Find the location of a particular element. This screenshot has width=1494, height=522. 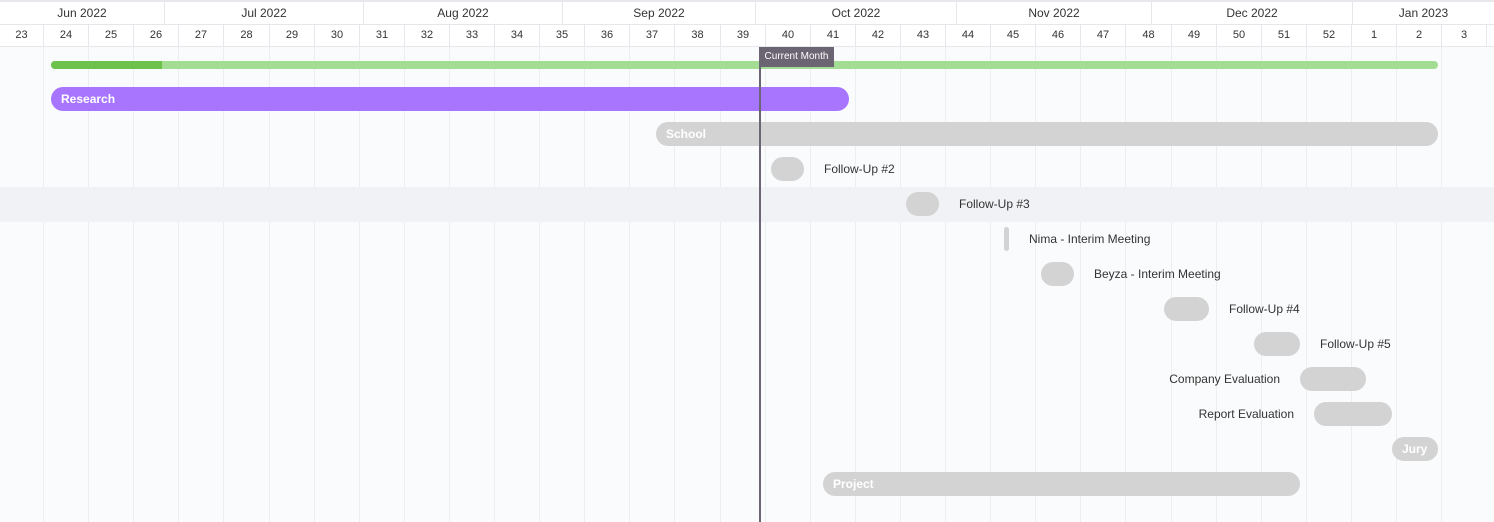

week-header-cell: 25 is located at coordinates (111, 35).